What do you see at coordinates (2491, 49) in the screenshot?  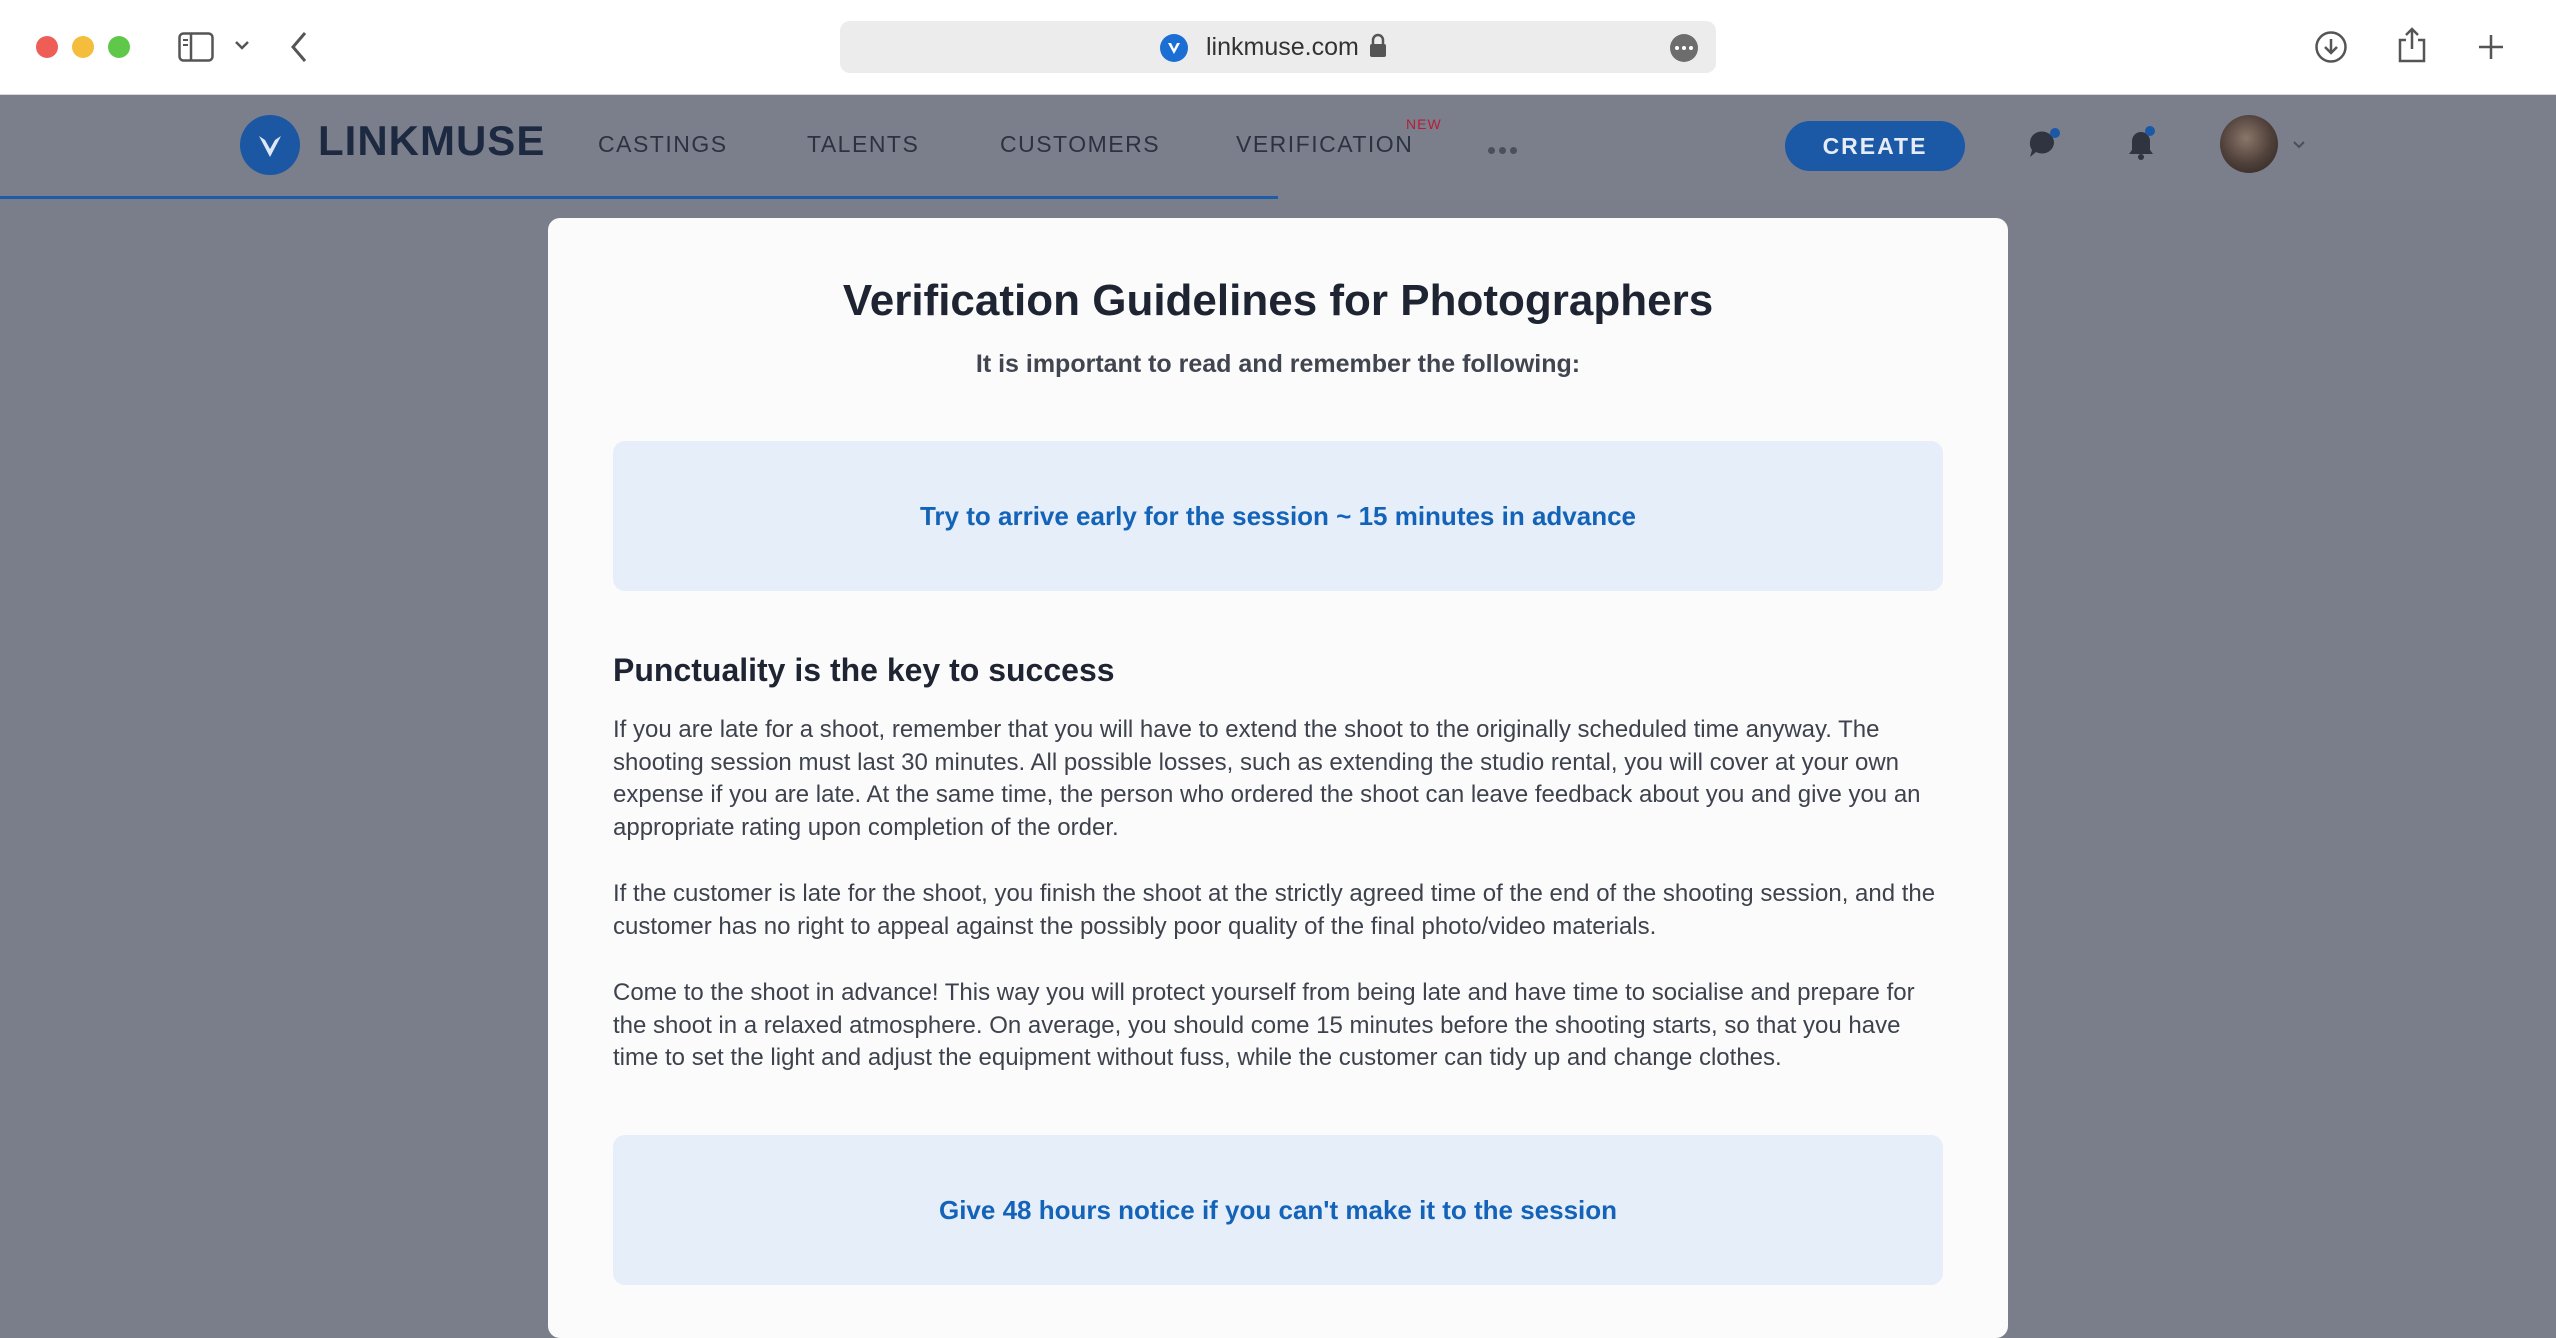 I see `new-tab-icon` at bounding box center [2491, 49].